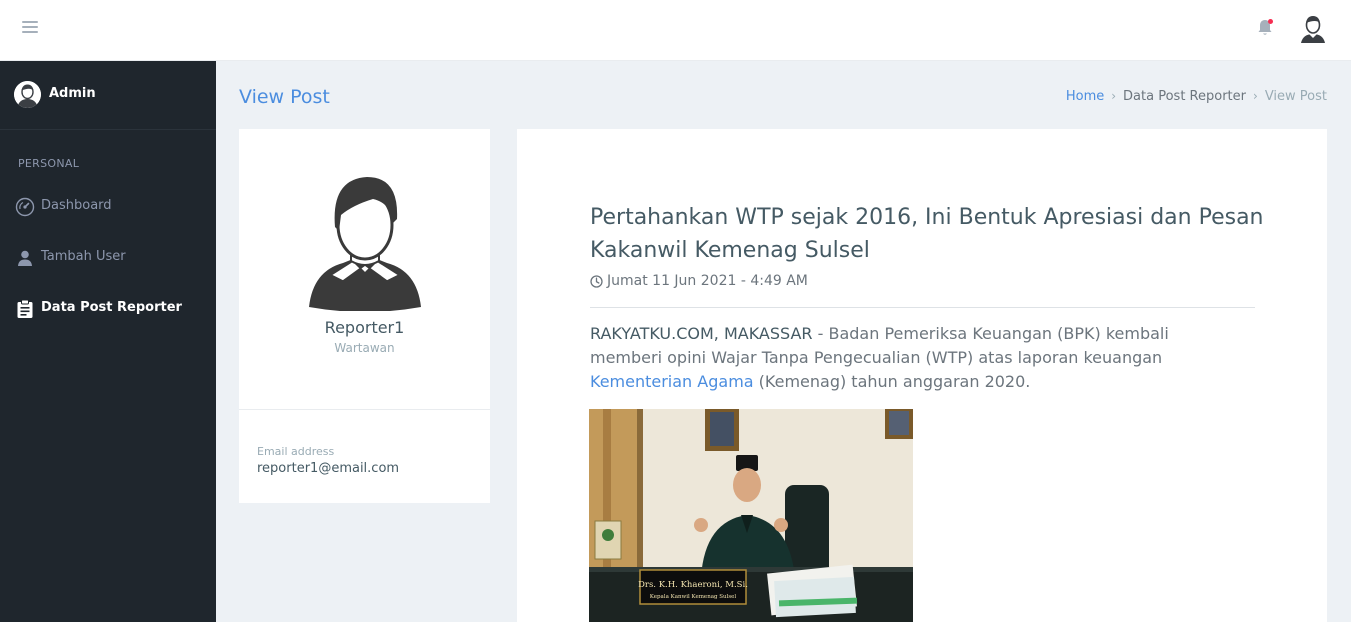 The height and width of the screenshot is (622, 1351). I want to click on sidebar-section-label: PERSONAL, so click(49, 163).